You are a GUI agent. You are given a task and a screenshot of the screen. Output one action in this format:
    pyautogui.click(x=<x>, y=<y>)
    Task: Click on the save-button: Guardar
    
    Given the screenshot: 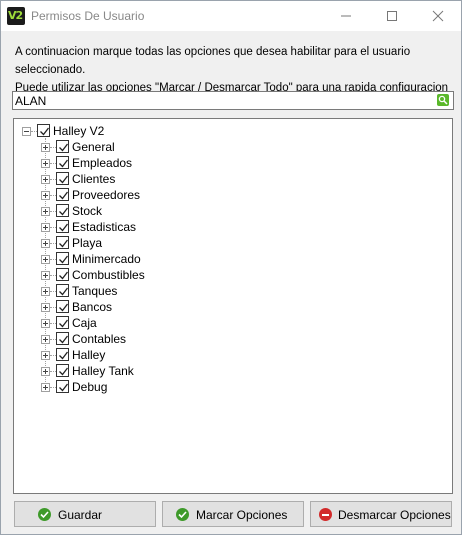 What is the action you would take?
    pyautogui.click(x=85, y=514)
    